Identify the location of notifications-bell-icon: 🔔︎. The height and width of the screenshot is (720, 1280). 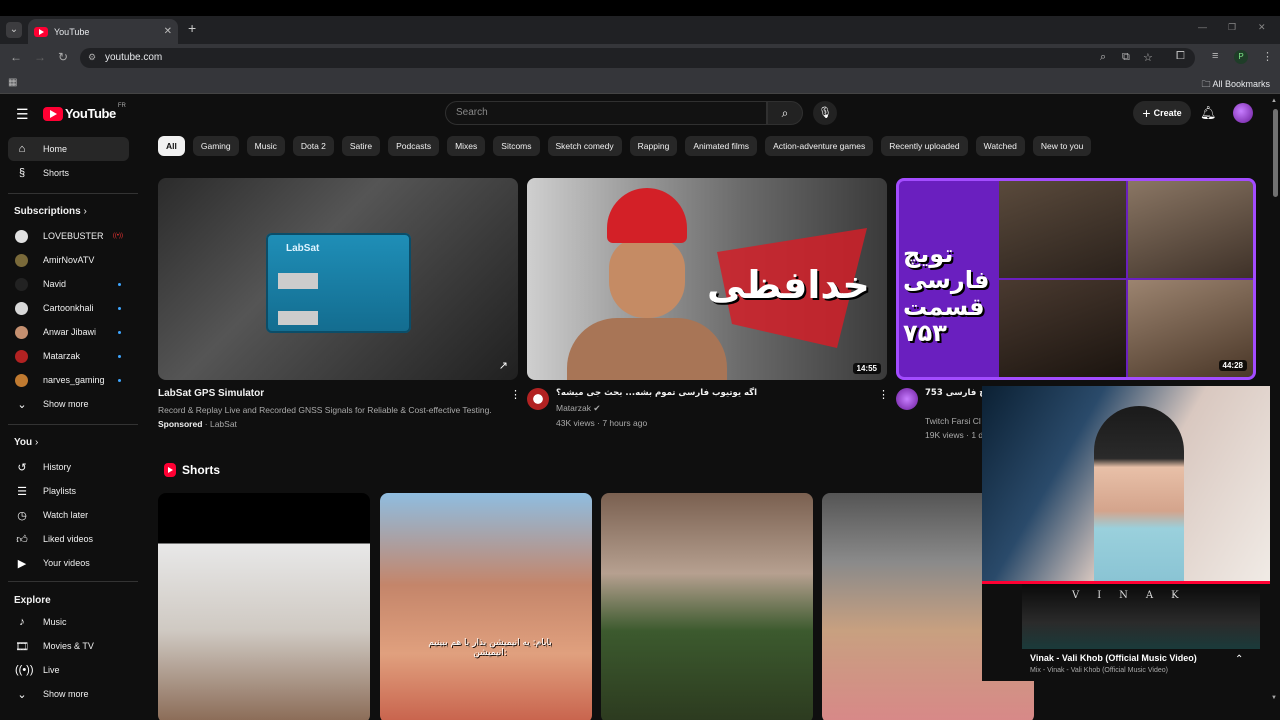
(1208, 113).